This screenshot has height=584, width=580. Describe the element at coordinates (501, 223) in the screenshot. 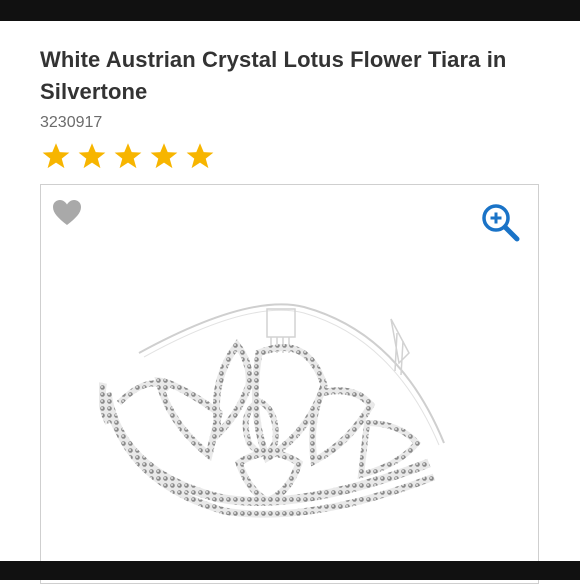

I see `zoom-in-icon` at that location.